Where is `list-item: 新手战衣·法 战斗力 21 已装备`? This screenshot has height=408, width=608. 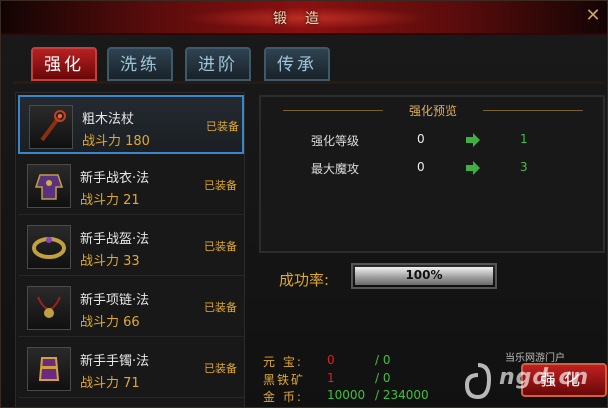 list-item: 新手战衣·法 战斗力 21 已装备 is located at coordinates (131, 185).